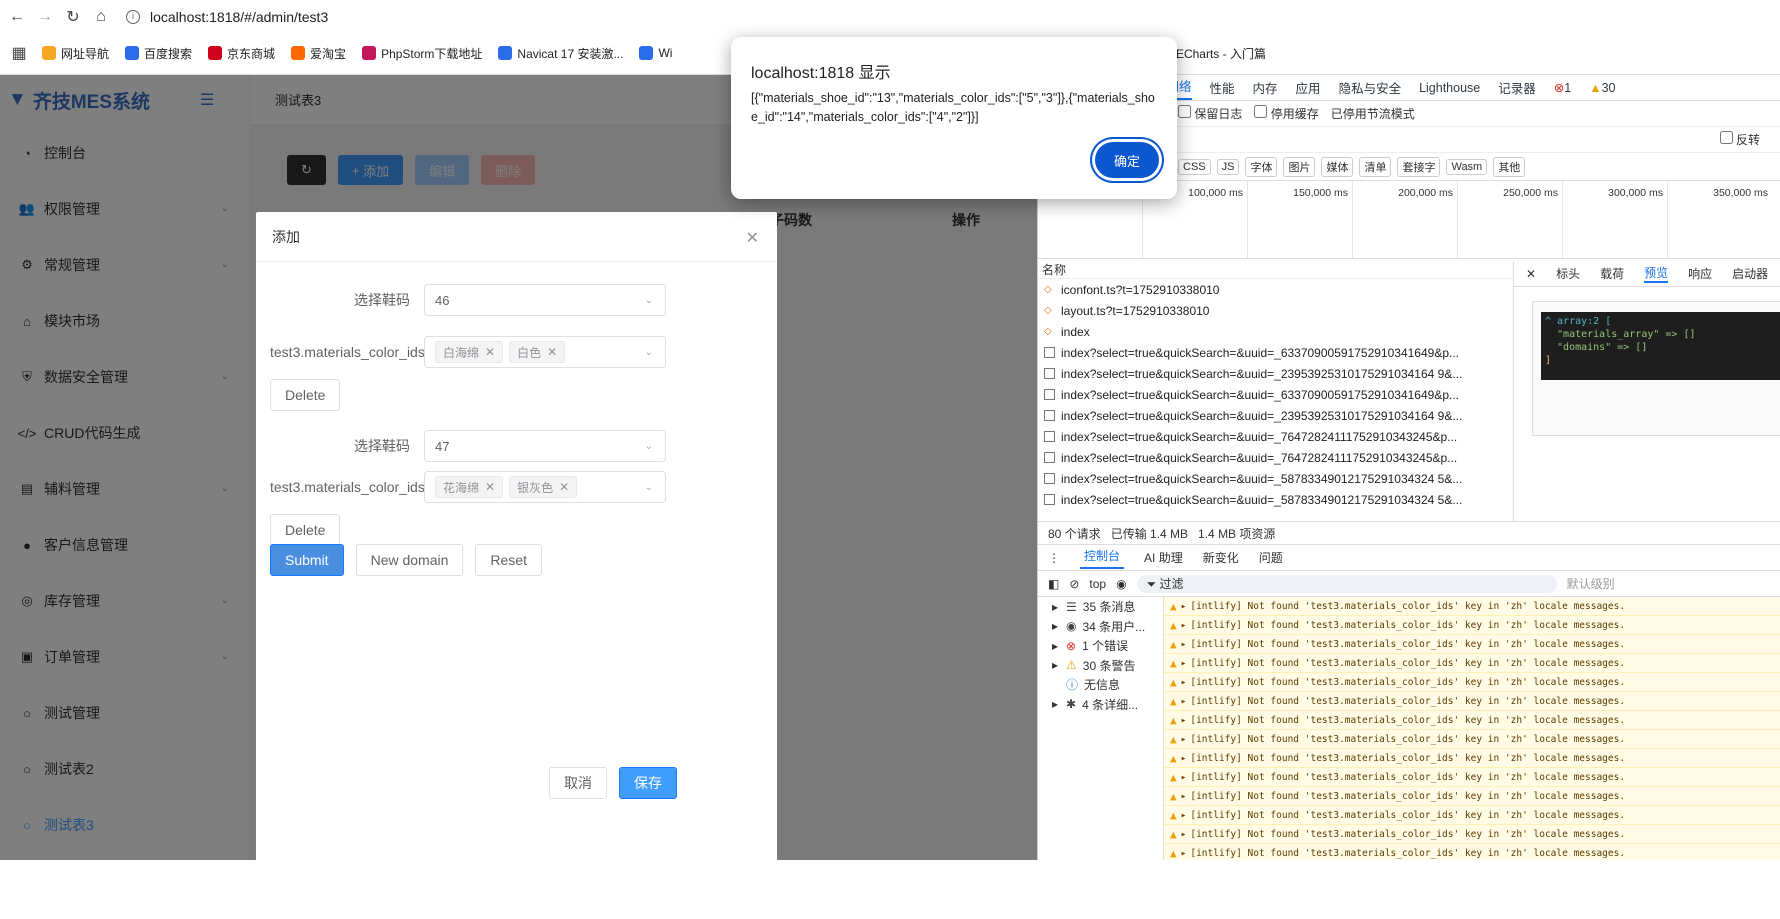  I want to click on drawer-tab: 问题, so click(1271, 557).